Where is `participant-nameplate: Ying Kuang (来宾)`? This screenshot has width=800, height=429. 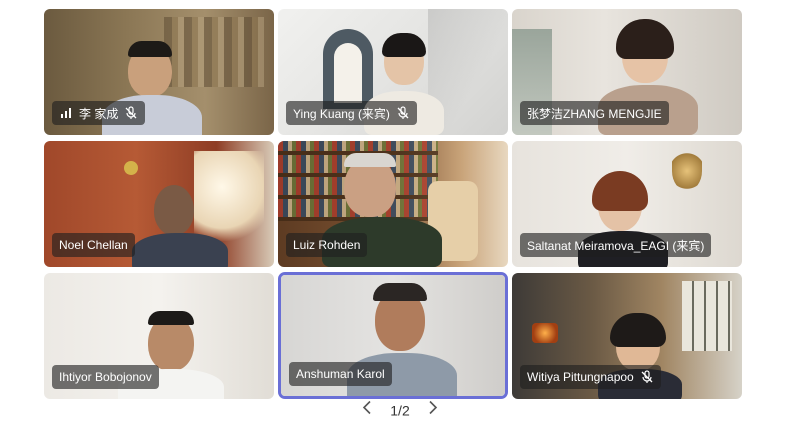 participant-nameplate: Ying Kuang (来宾) is located at coordinates (351, 113).